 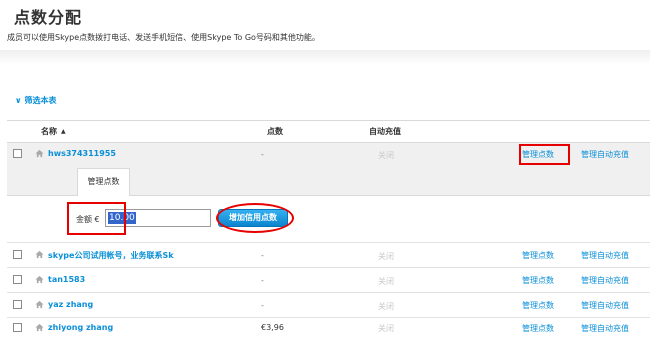 I want to click on highlight-box-manage-credit, so click(x=544, y=154).